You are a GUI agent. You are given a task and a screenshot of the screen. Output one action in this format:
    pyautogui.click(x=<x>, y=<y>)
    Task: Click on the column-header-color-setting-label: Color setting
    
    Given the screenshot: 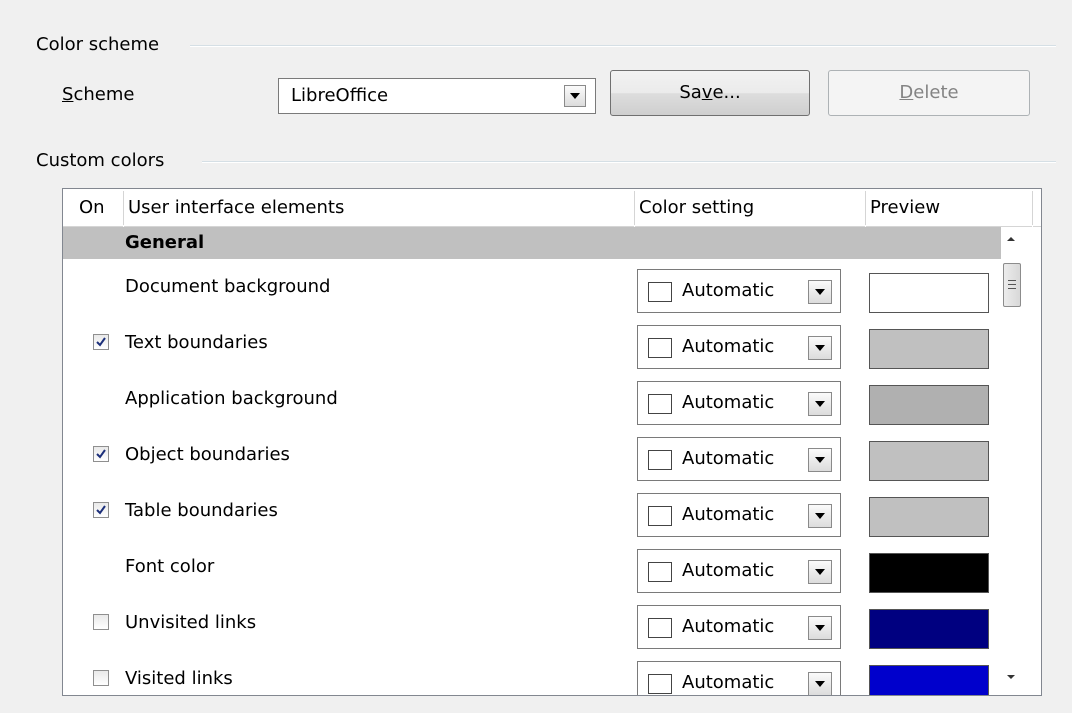 What is the action you would take?
    pyautogui.click(x=697, y=207)
    